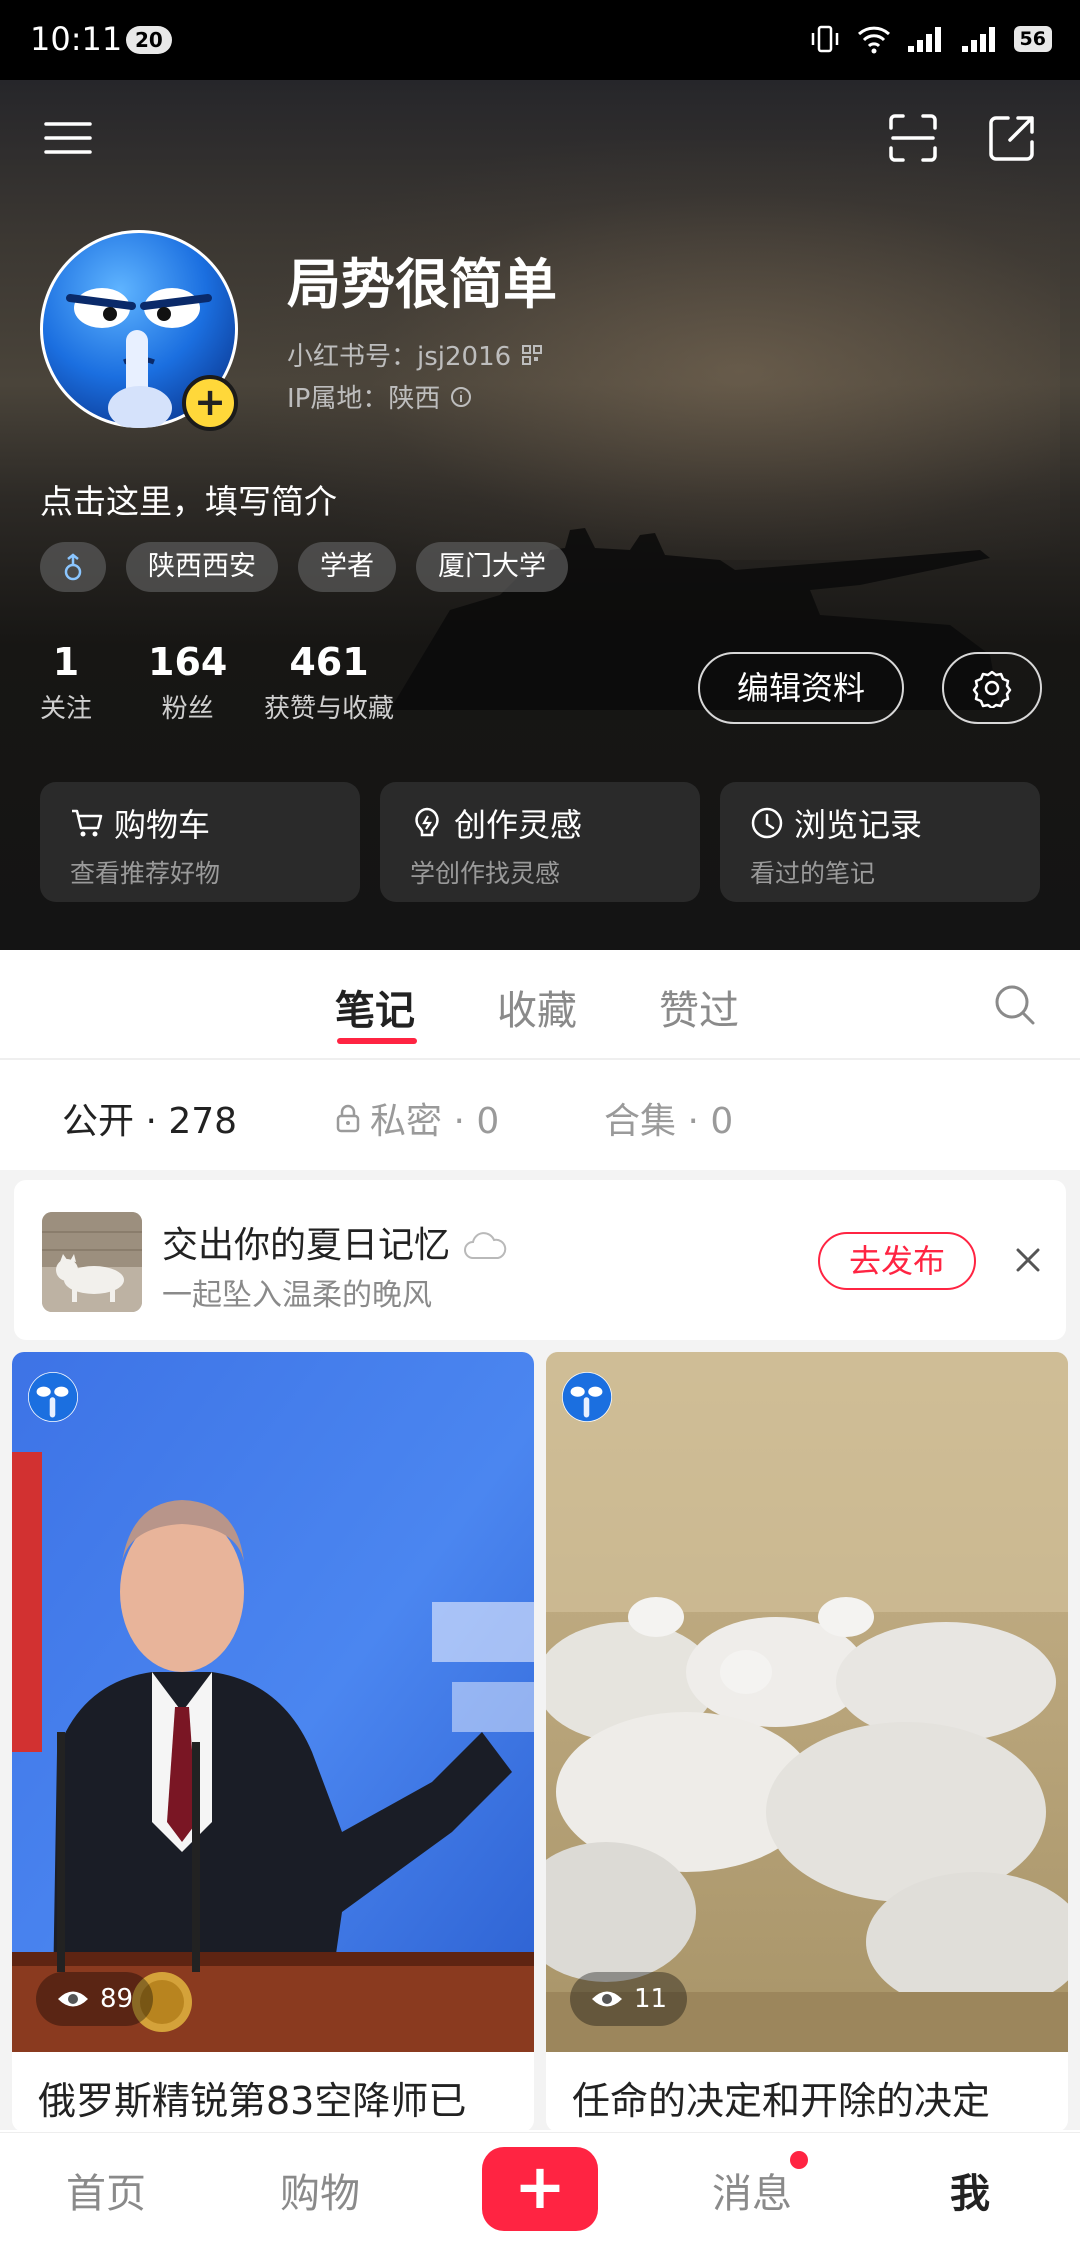 The height and width of the screenshot is (2242, 1080). What do you see at coordinates (540, 1116) in the screenshot?
I see `note-filters: 公开 · 278 私密 · 0 合集 · 0` at bounding box center [540, 1116].